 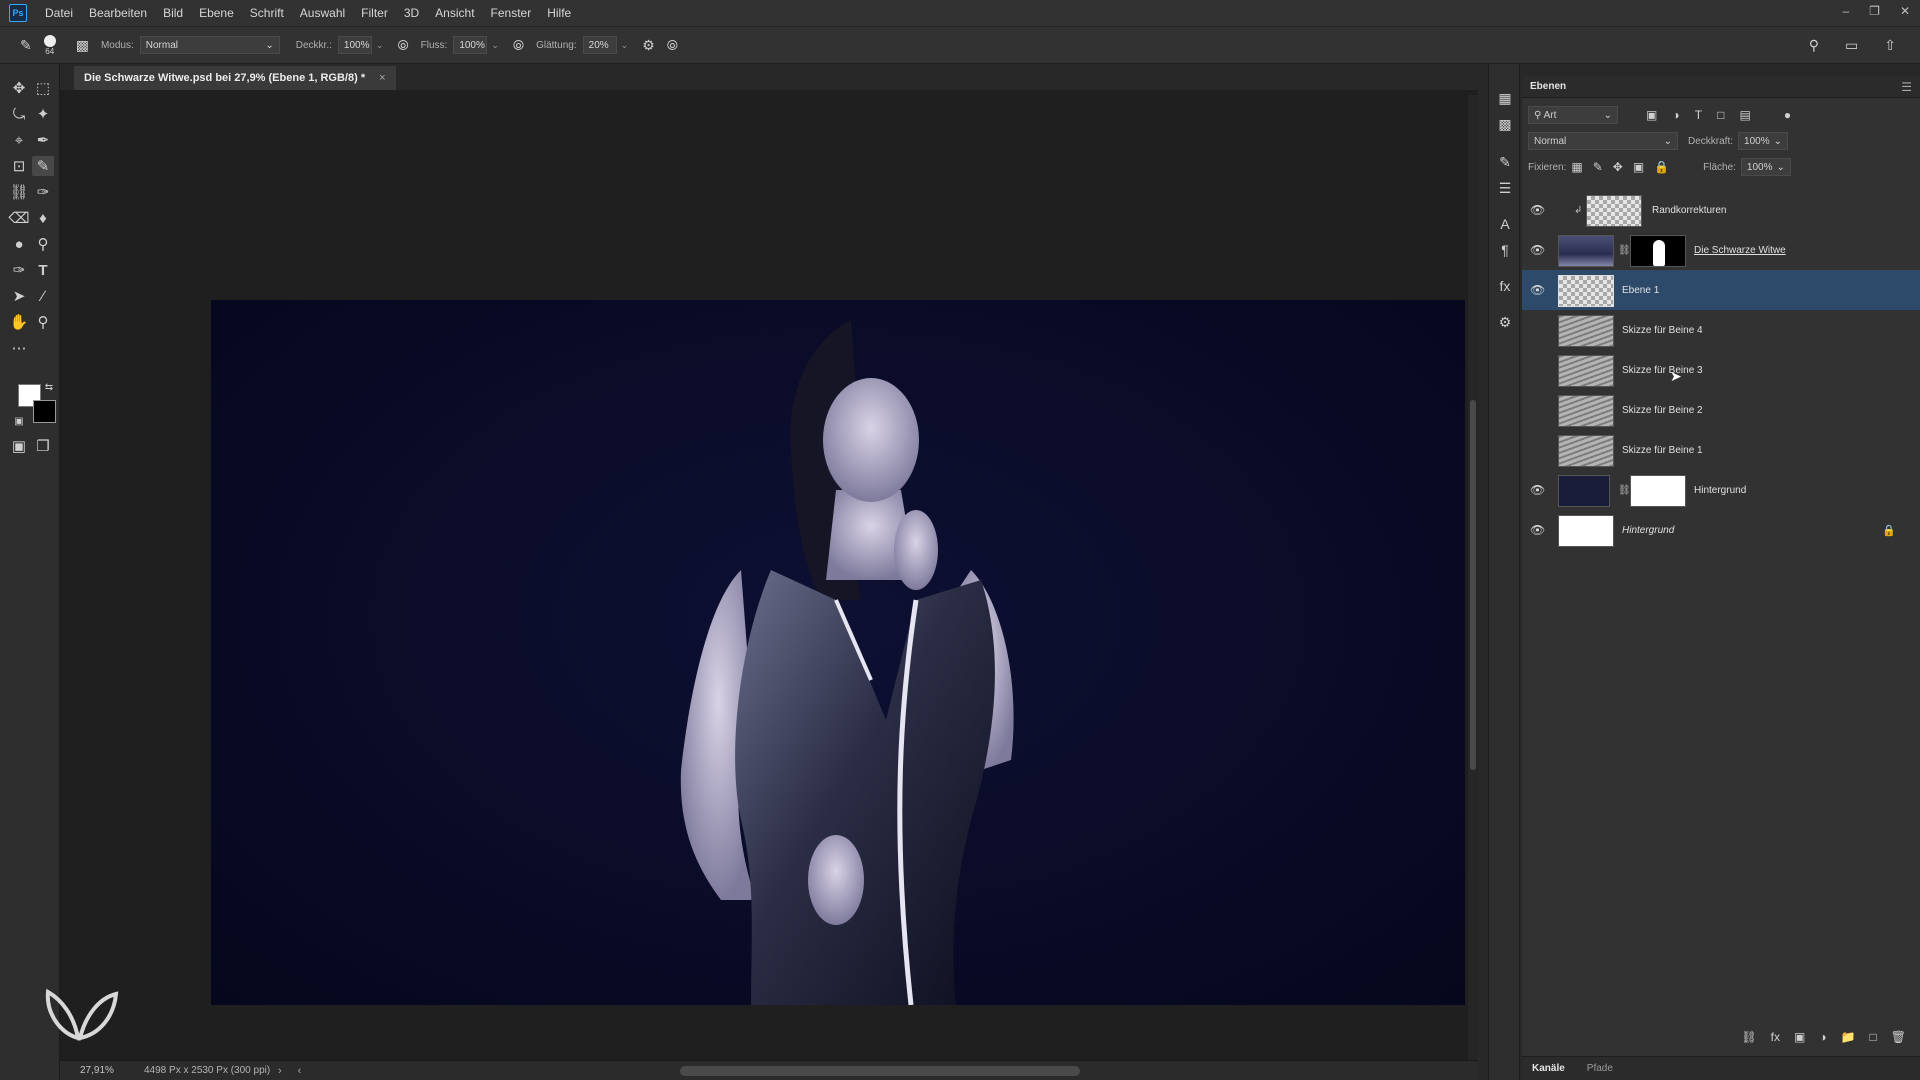 I want to click on workspace-icon: ▭, so click(x=1851, y=45).